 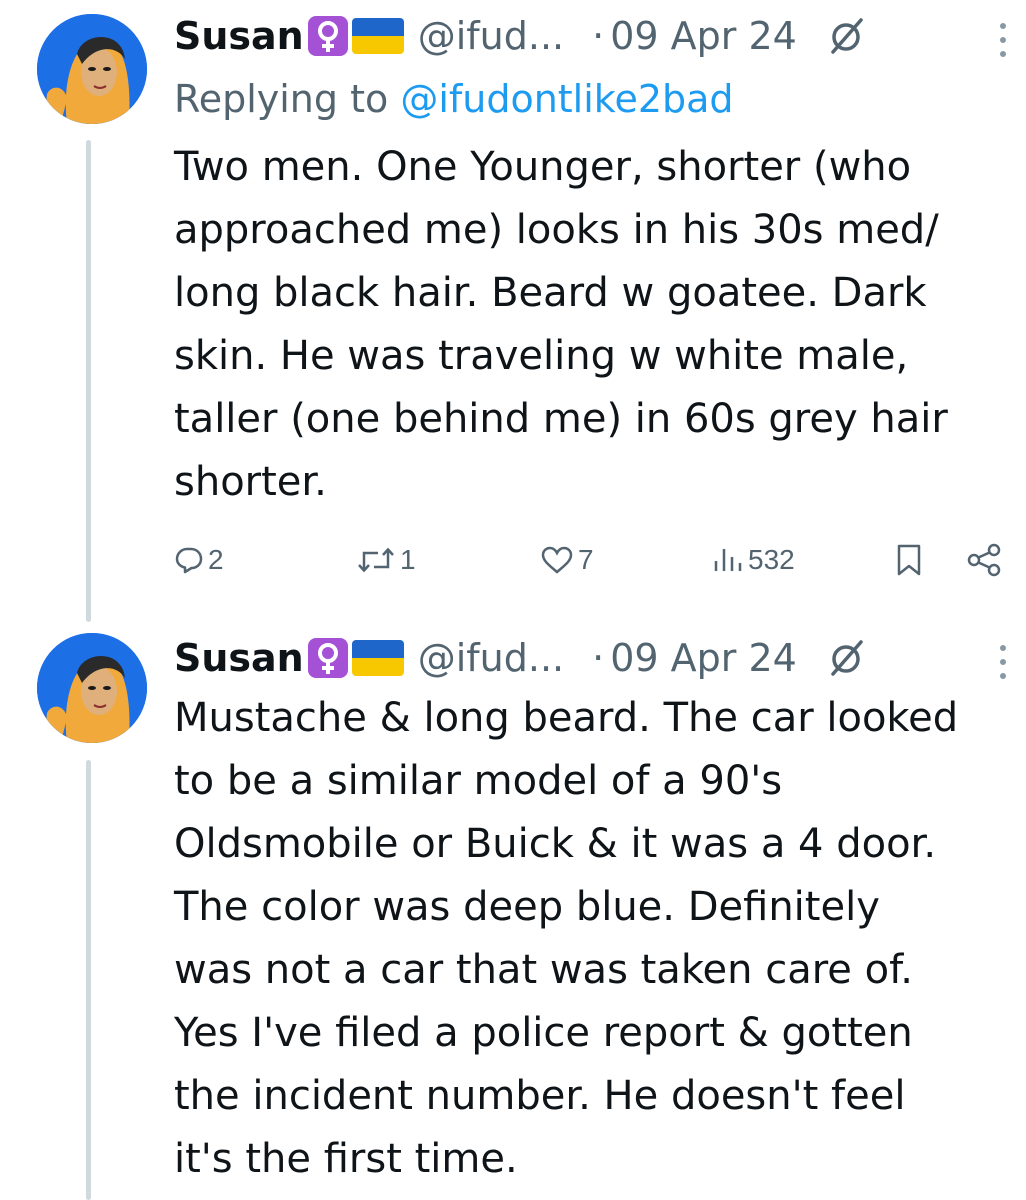 What do you see at coordinates (566, 99) in the screenshot?
I see `replying-to-handle: @ifudontlike2bad` at bounding box center [566, 99].